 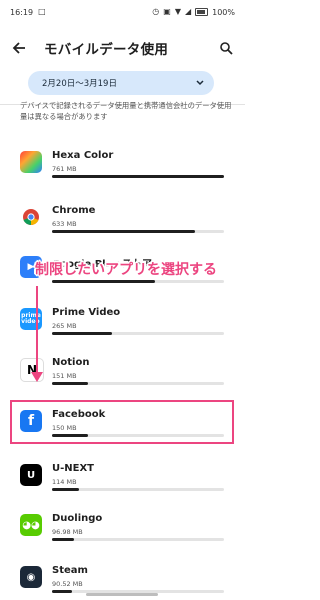 I want to click on date-range-label: 2月20日～3月19日, so click(x=79, y=84).